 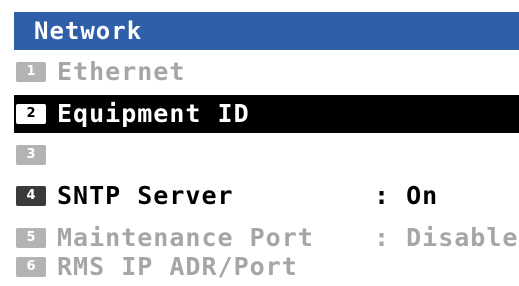 What do you see at coordinates (153, 113) in the screenshot?
I see `item-label: Equipment ID` at bounding box center [153, 113].